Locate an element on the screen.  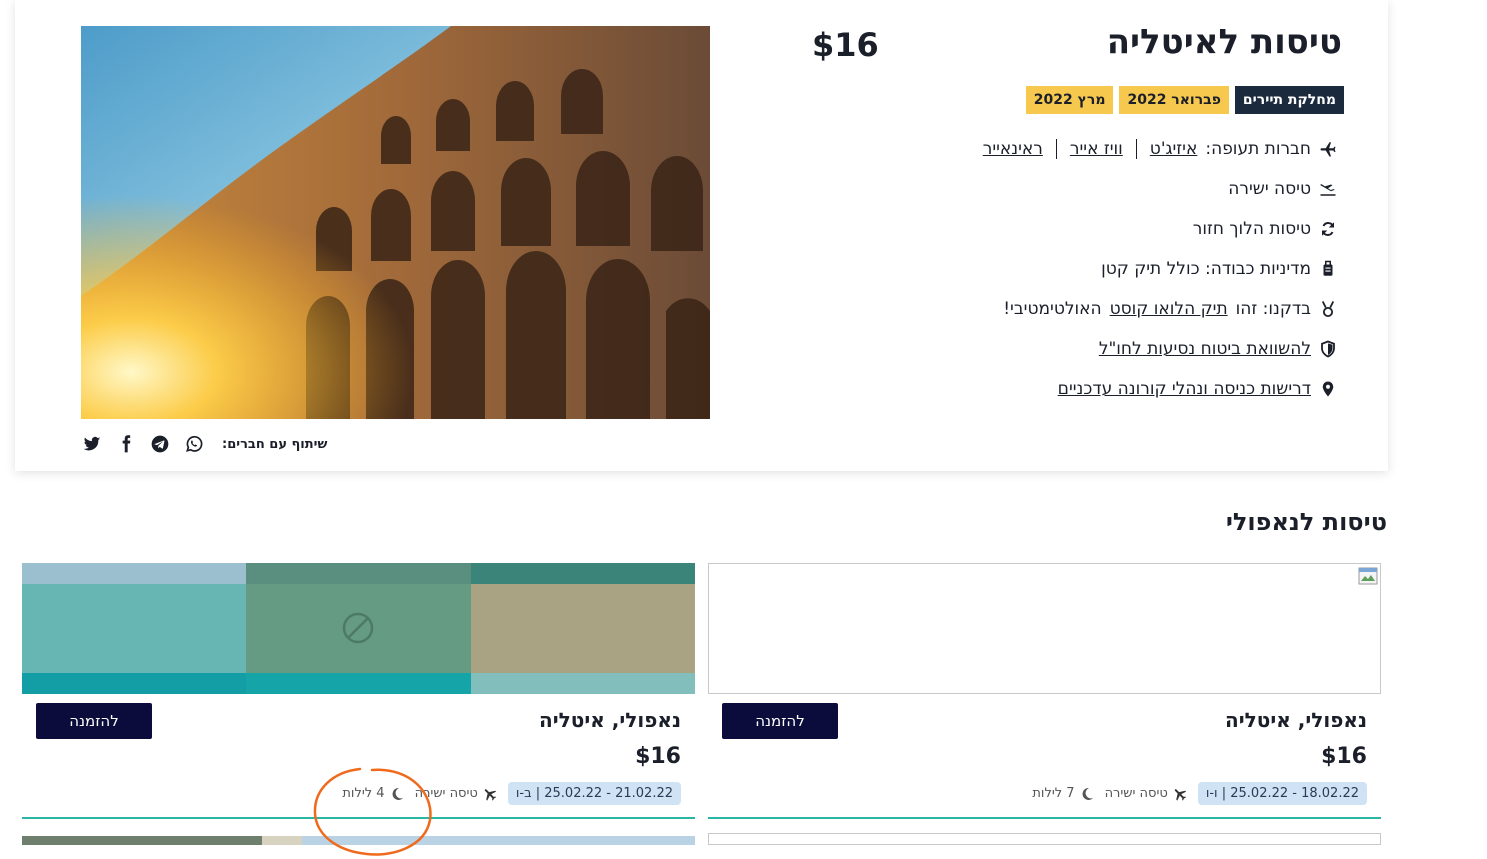
feature-direct: טיסה ישירה is located at coordinates (1160, 189).